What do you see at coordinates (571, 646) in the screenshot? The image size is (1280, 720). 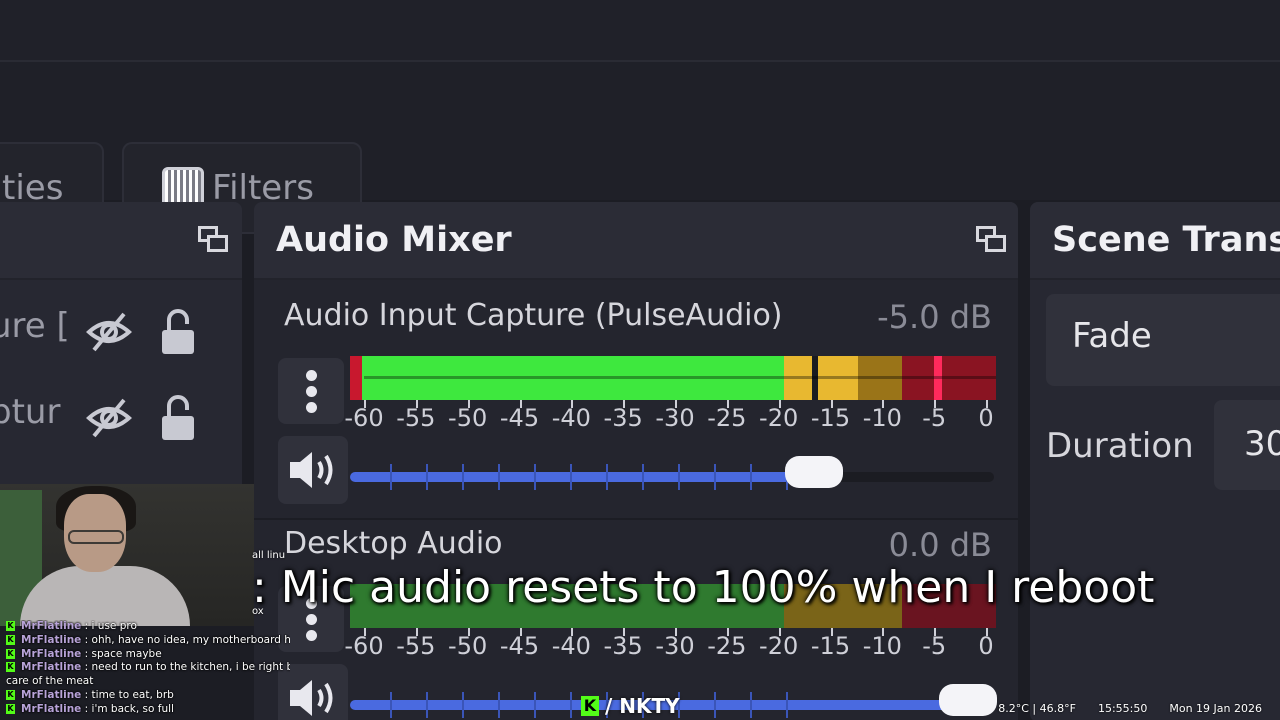 I see `meter-scale-label: -40` at bounding box center [571, 646].